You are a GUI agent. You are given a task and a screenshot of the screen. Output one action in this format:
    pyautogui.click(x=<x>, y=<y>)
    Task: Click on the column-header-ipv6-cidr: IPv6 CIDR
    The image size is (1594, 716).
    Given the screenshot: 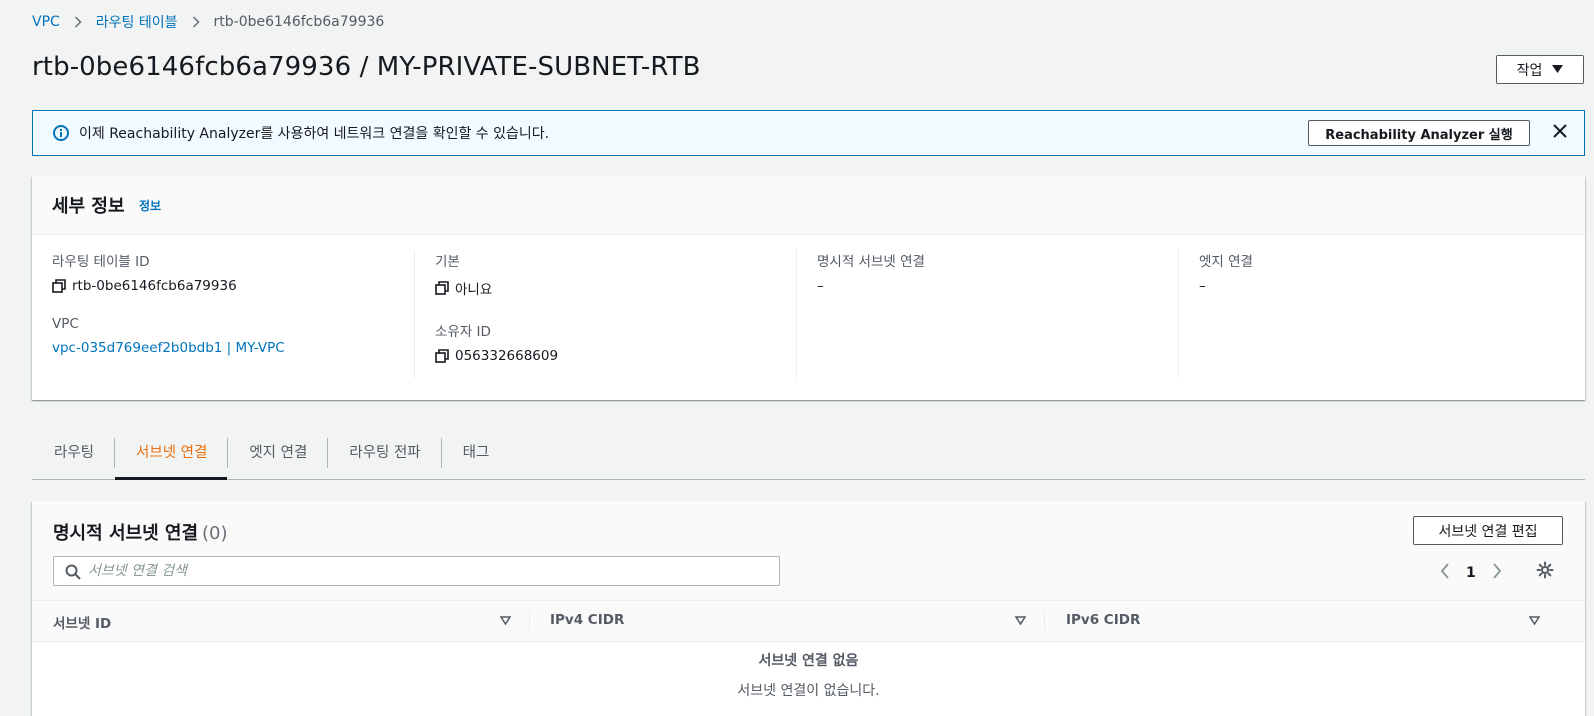 What is the action you would take?
    pyautogui.click(x=1301, y=621)
    